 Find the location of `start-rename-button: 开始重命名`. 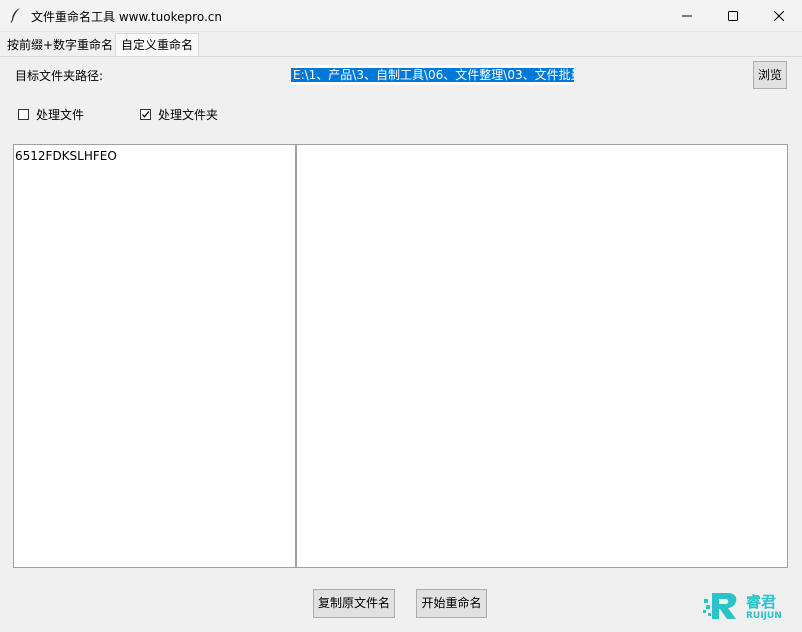

start-rename-button: 开始重命名 is located at coordinates (451, 603).